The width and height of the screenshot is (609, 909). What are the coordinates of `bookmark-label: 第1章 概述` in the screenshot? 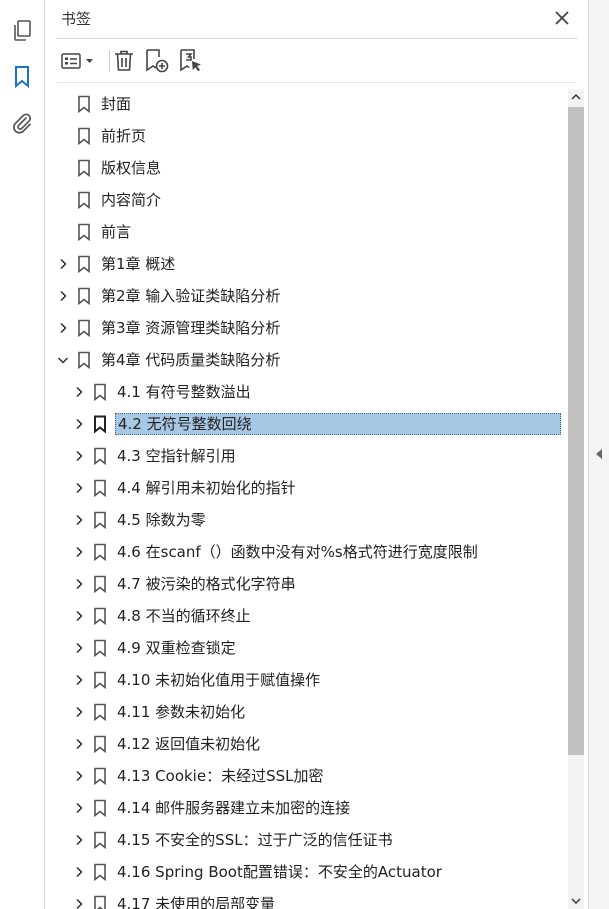 It's located at (138, 264).